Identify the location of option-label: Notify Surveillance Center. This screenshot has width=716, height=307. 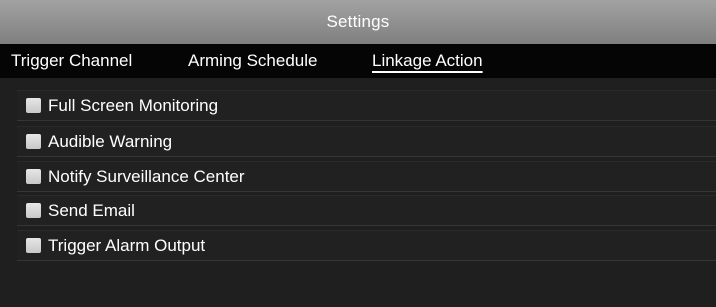
(146, 176).